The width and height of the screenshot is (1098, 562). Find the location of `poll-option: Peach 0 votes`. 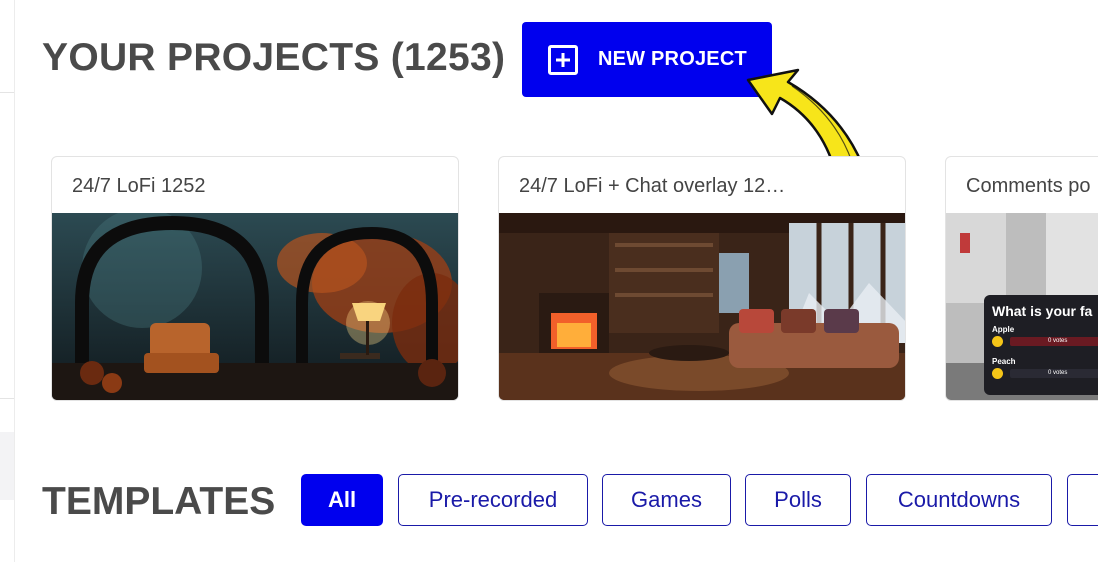

poll-option: Peach 0 votes is located at coordinates (1045, 369).